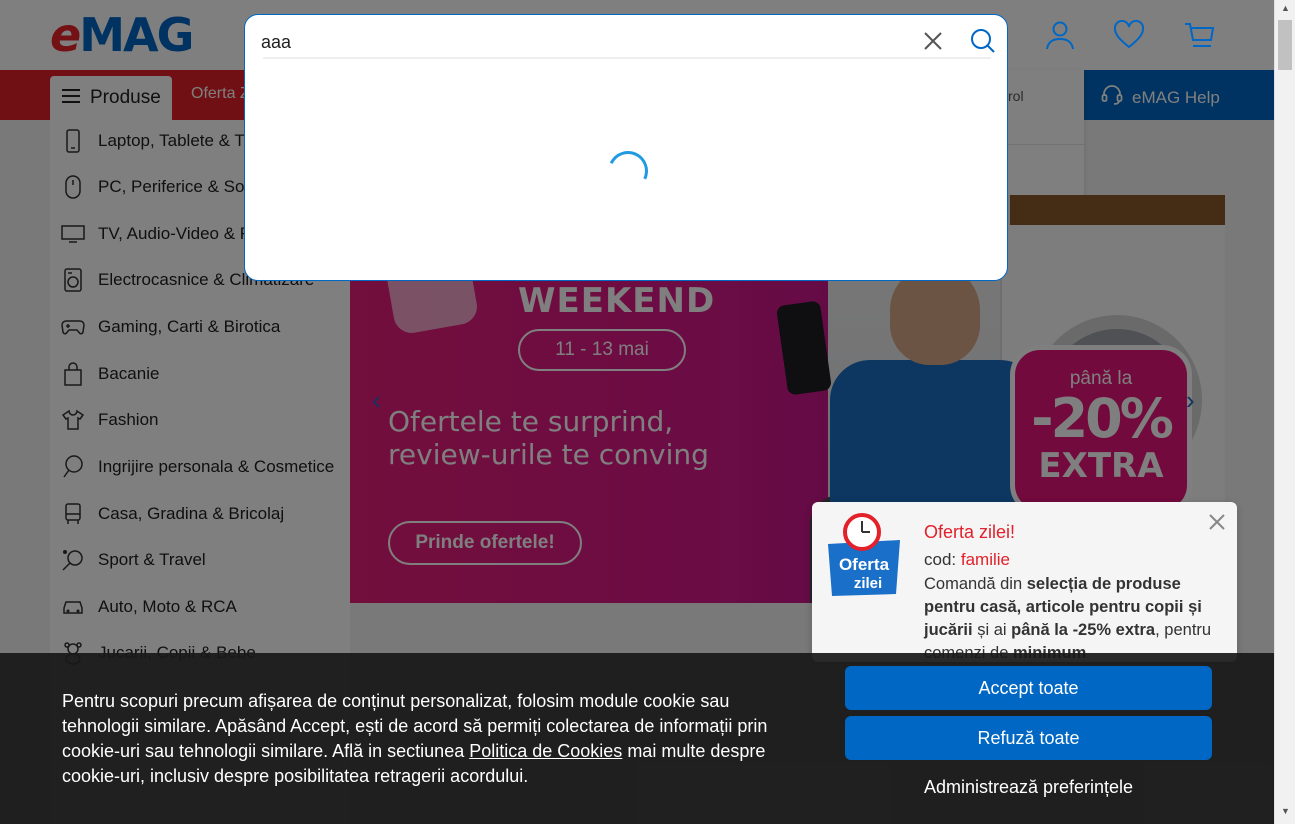 The image size is (1295, 824). I want to click on scroll-down-icon: ▼, so click(1285, 814).